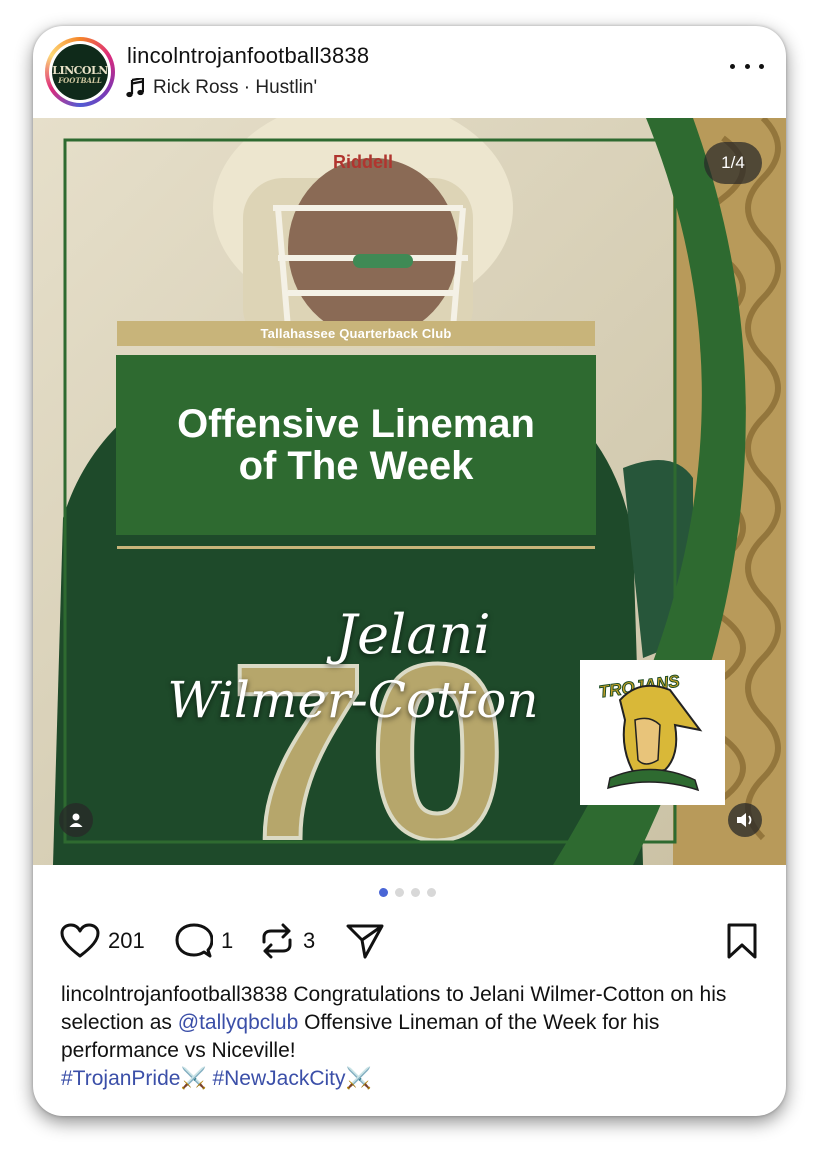 This screenshot has width=819, height=1160. What do you see at coordinates (363, 162) in the screenshot?
I see `svg-text: Riddell` at bounding box center [363, 162].